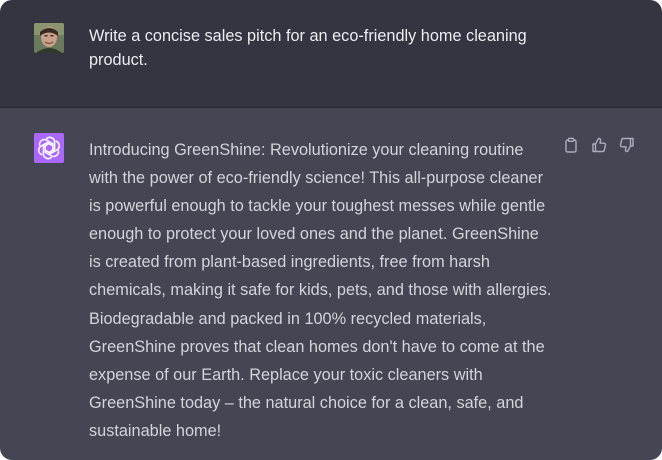 This screenshot has width=662, height=460. I want to click on thumbs-up-icon, so click(598, 144).